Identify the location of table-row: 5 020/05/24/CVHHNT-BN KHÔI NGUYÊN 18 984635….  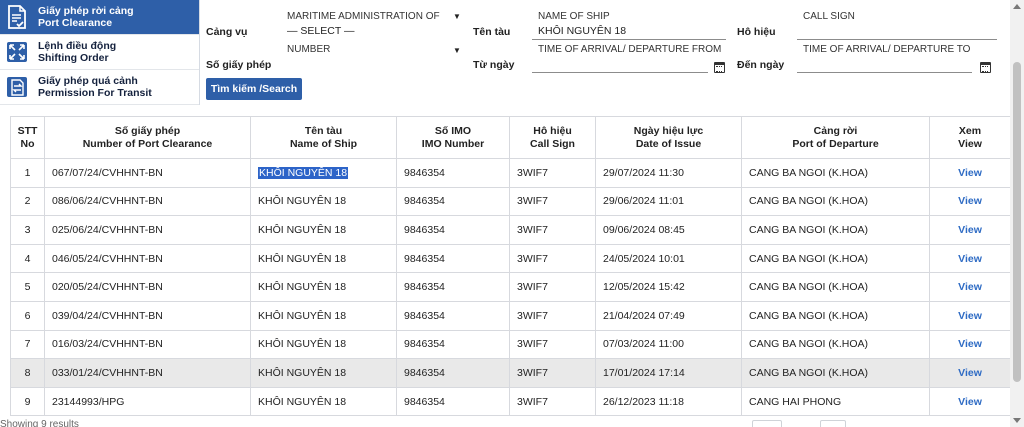
(510, 287).